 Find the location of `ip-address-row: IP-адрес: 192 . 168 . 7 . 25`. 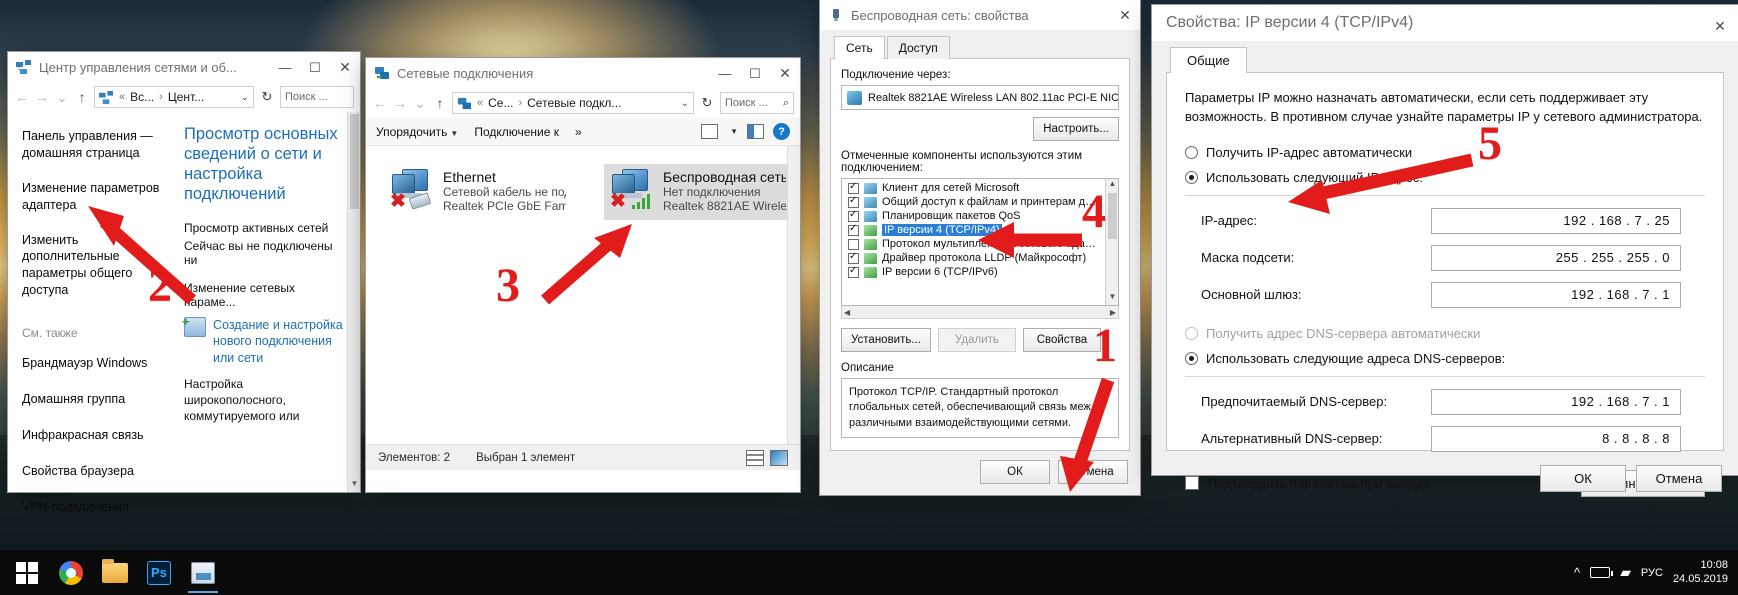

ip-address-row: IP-адрес: 192 . 168 . 7 . 25 is located at coordinates (1453, 220).